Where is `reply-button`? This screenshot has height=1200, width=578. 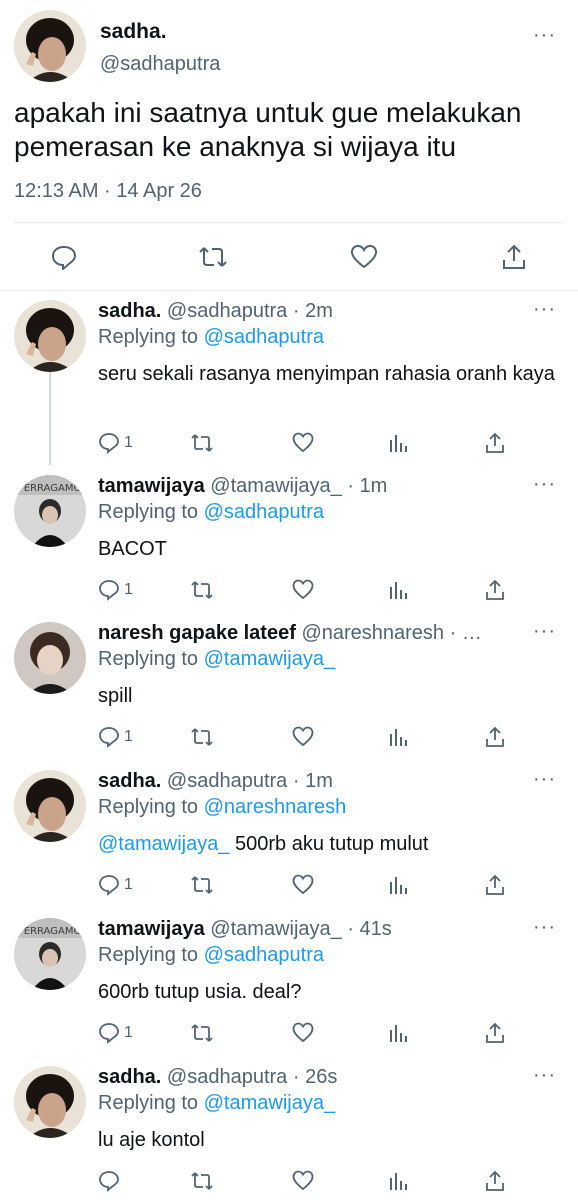 reply-button is located at coordinates (111, 1181).